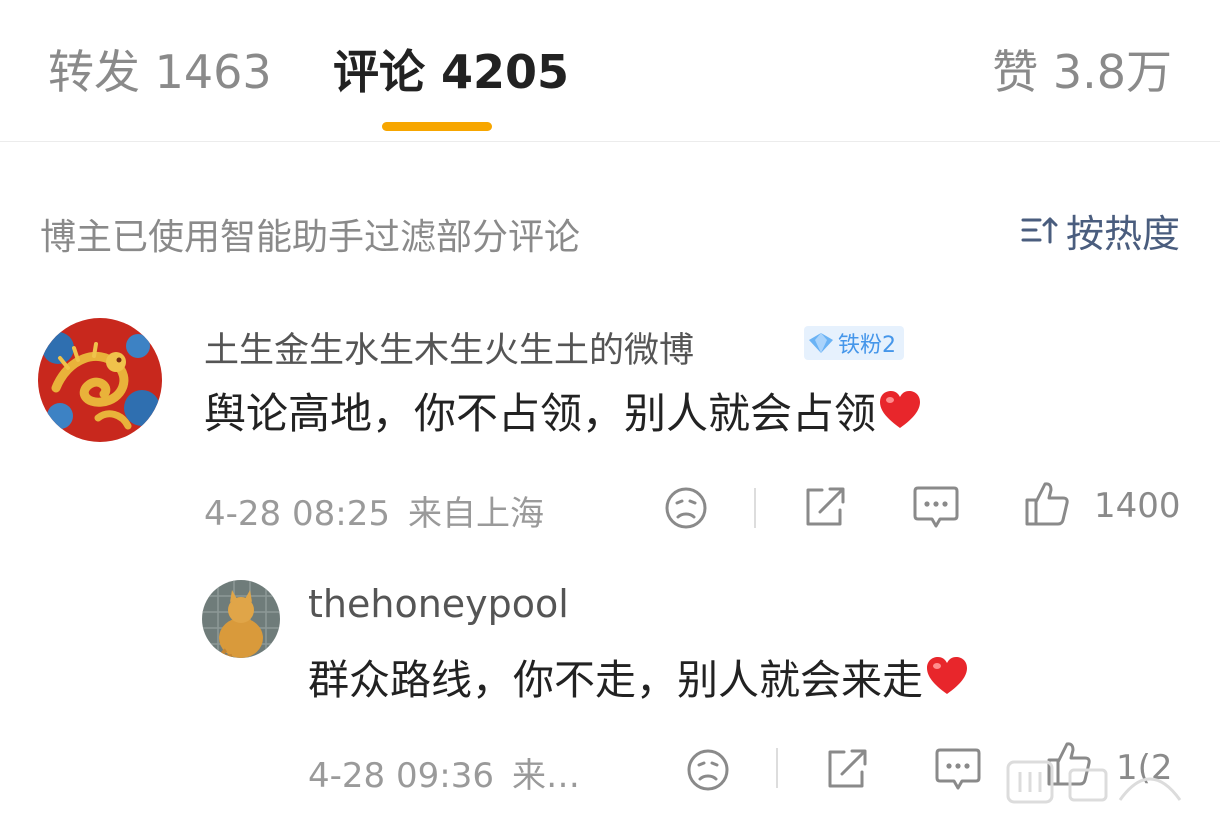 Image resolution: width=1220 pixels, height=814 pixels. Describe the element at coordinates (475, 514) in the screenshot. I see `comment-location: 来自上海` at that location.